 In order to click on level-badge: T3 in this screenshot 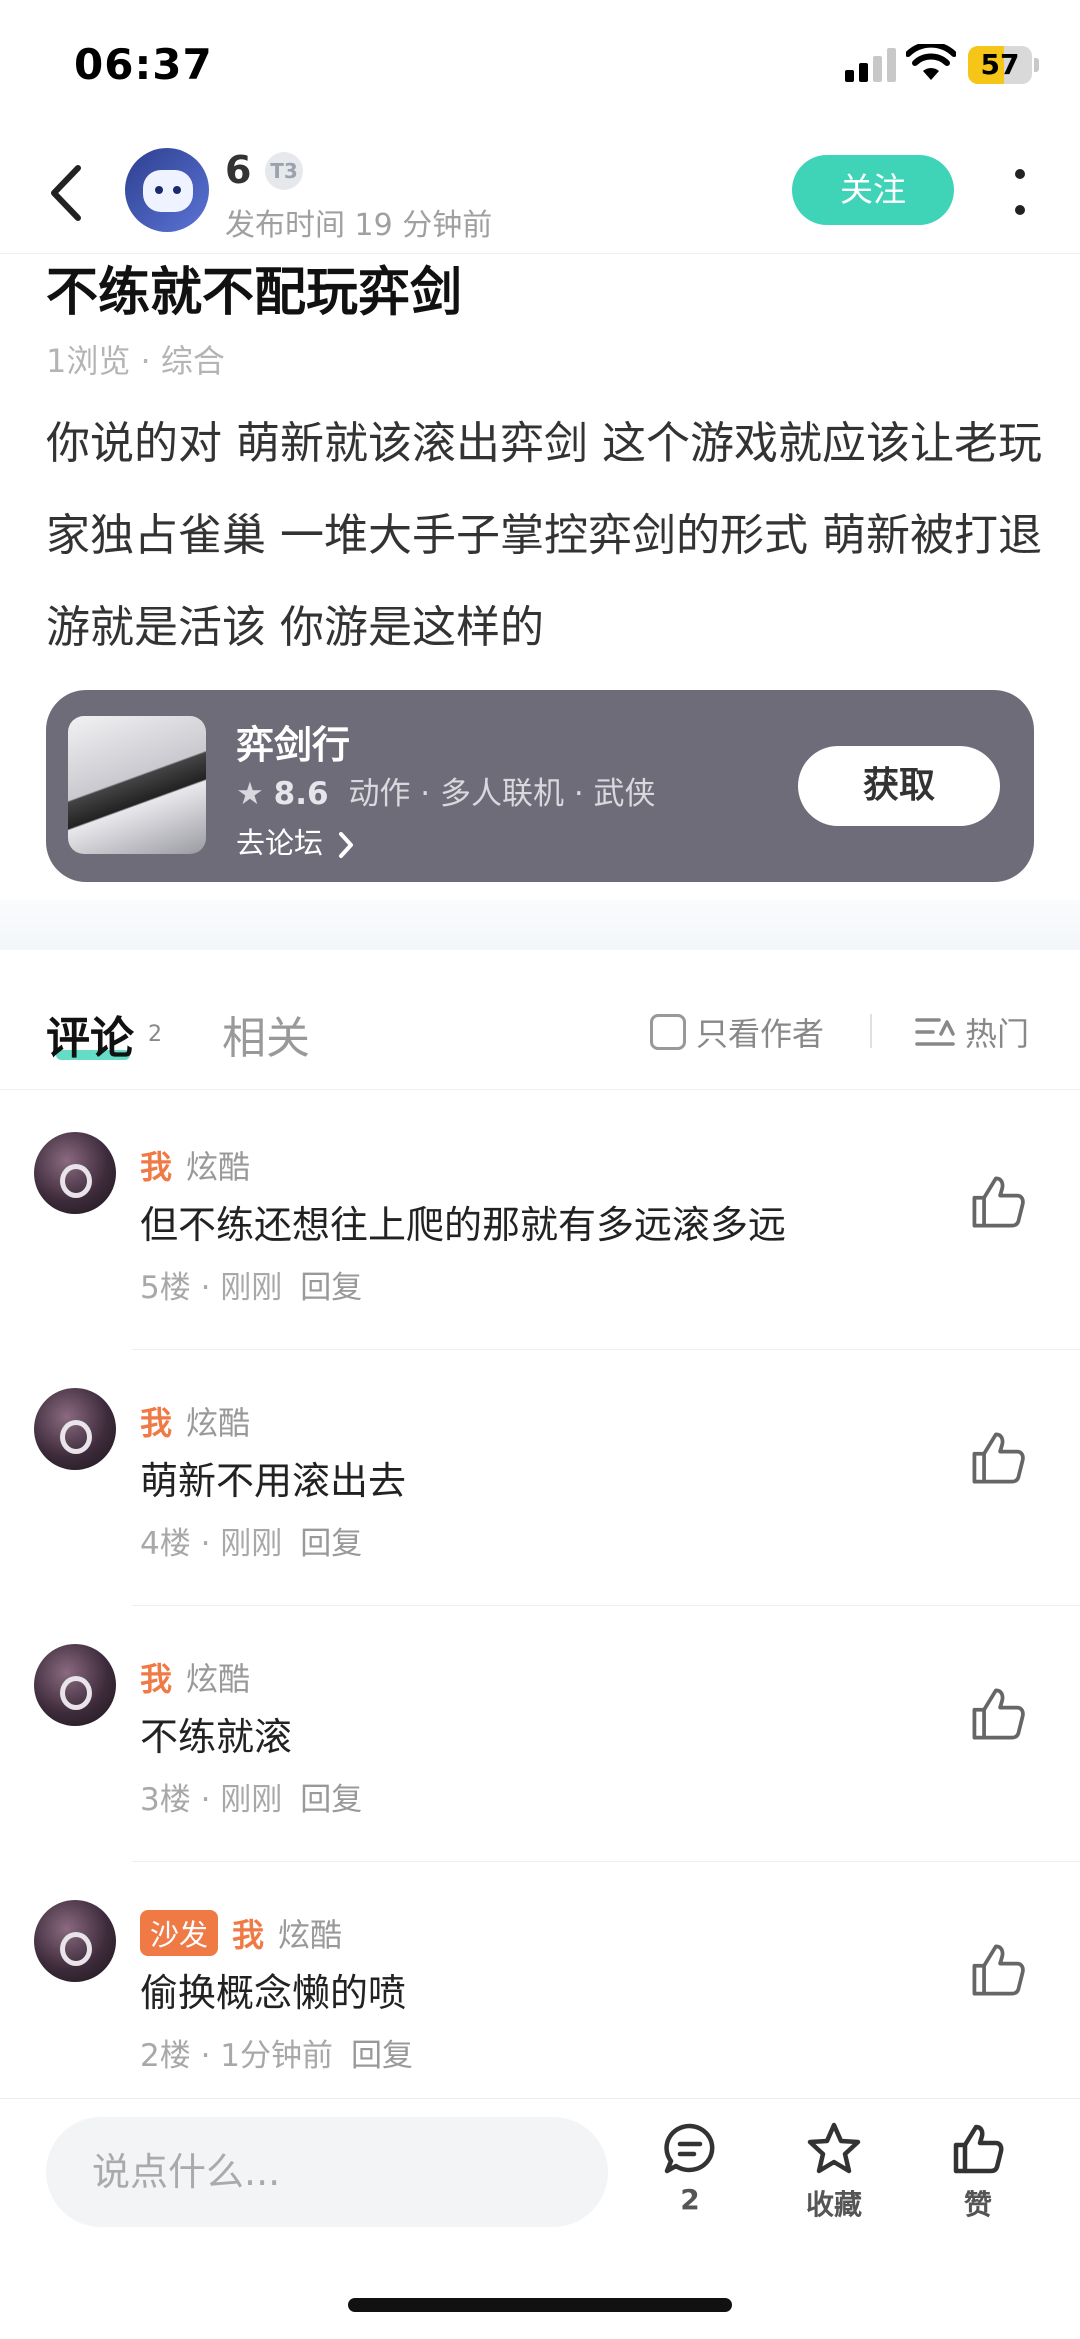, I will do `click(284, 171)`.